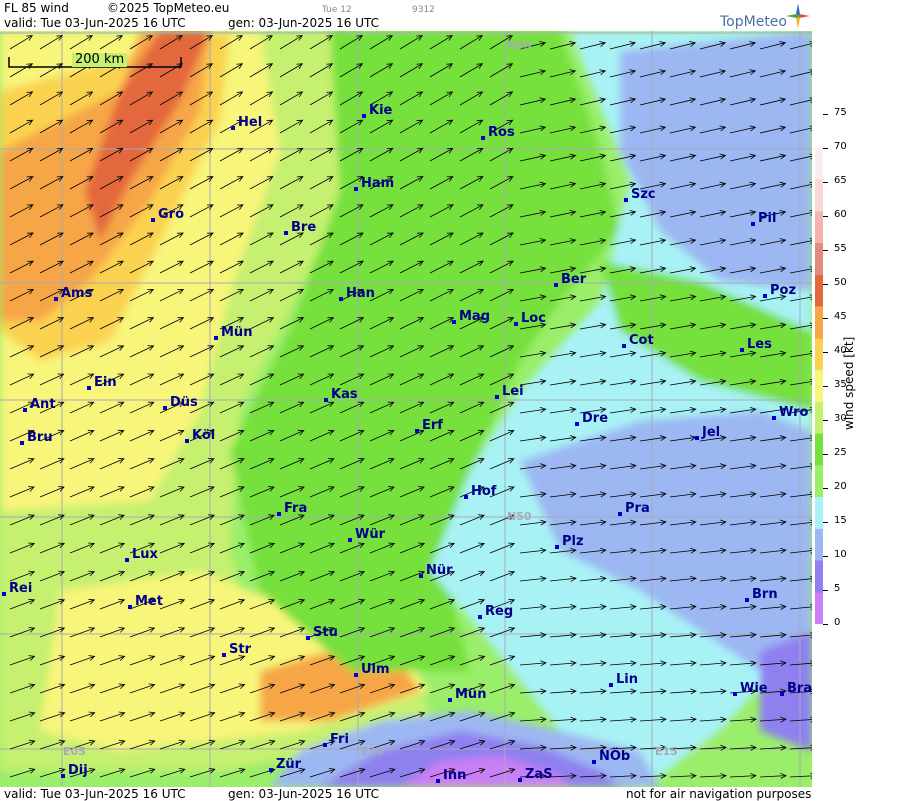  Describe the element at coordinates (519, 45) in the screenshot. I see `grid-label-n55: N55` at that location.